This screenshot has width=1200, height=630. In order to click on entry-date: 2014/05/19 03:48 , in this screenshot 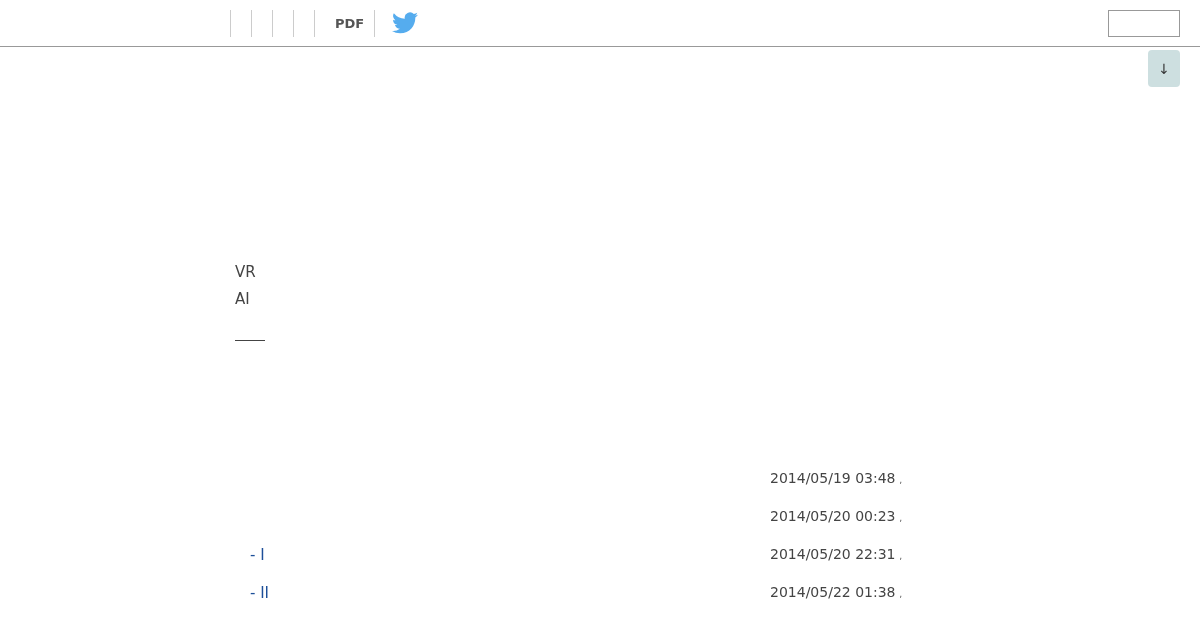, I will do `click(837, 478)`.